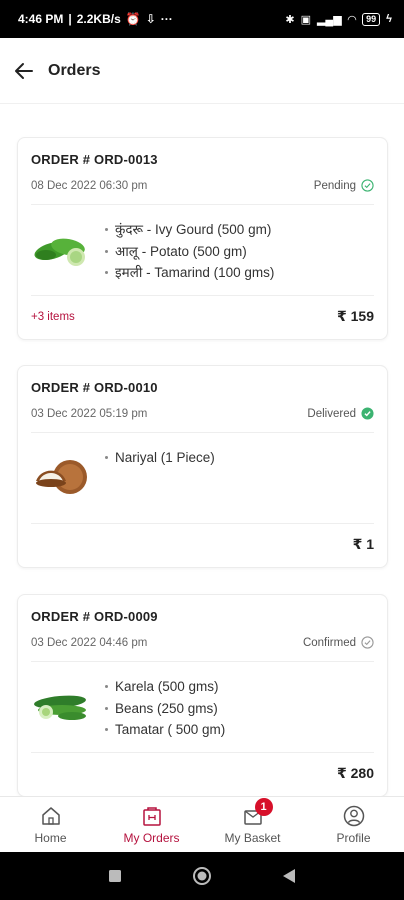  I want to click on order-number: ORDER # ORD-0013, so click(94, 159).